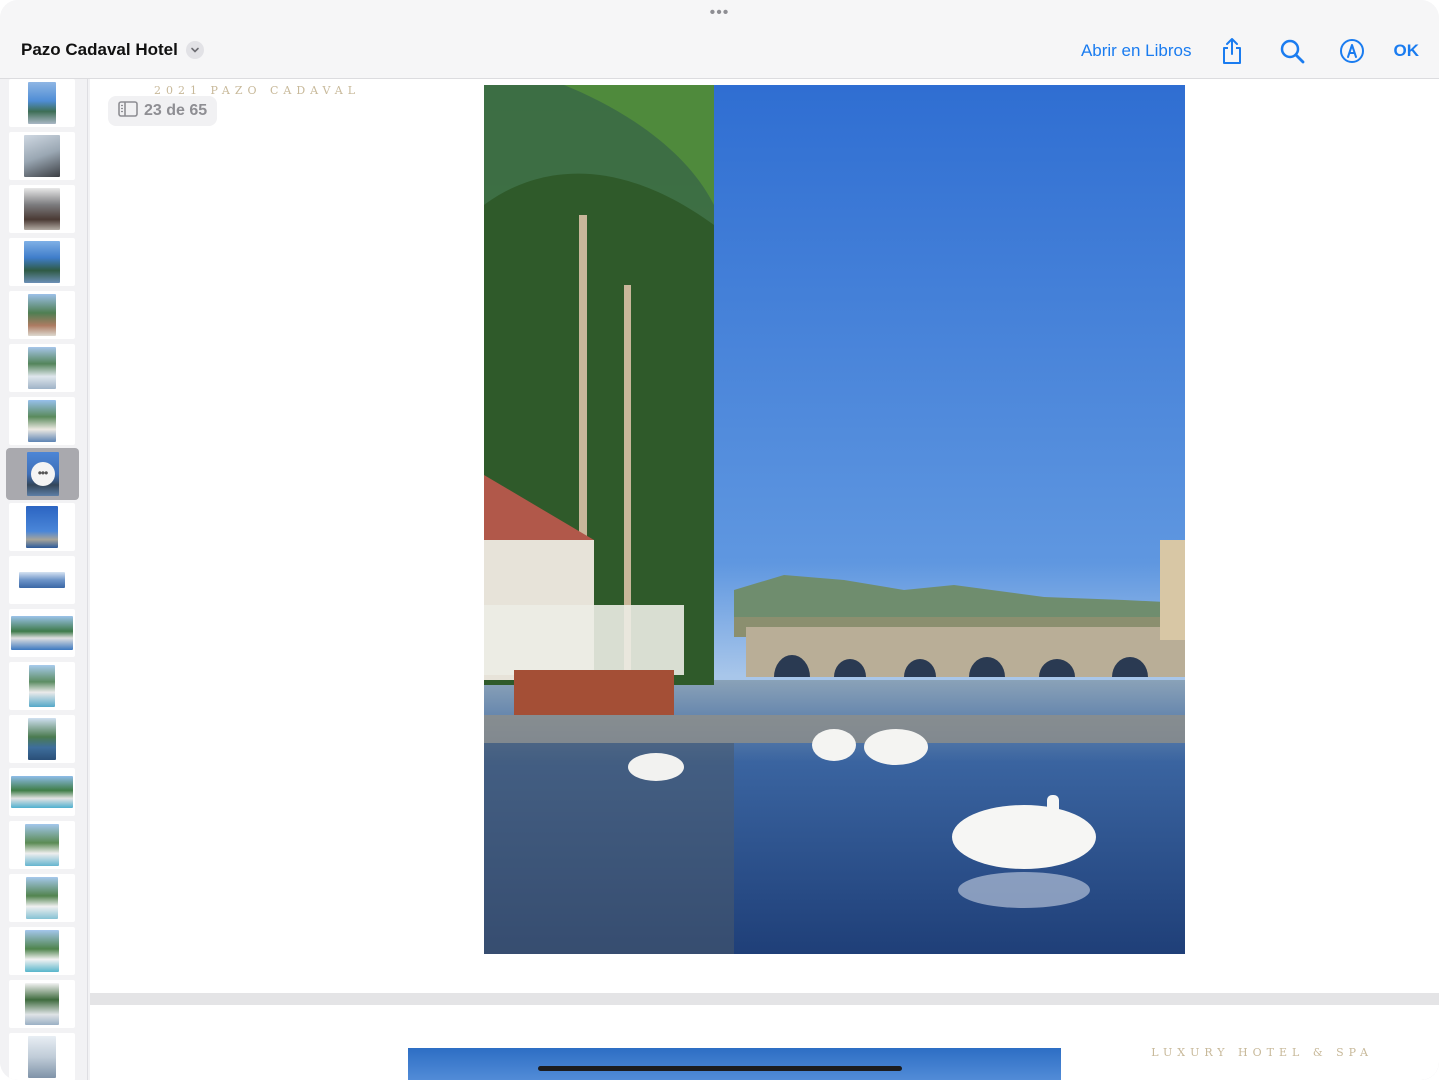 Image resolution: width=1439 pixels, height=1080 pixels. Describe the element at coordinates (734, 1064) in the screenshot. I see `next-page-photo` at that location.